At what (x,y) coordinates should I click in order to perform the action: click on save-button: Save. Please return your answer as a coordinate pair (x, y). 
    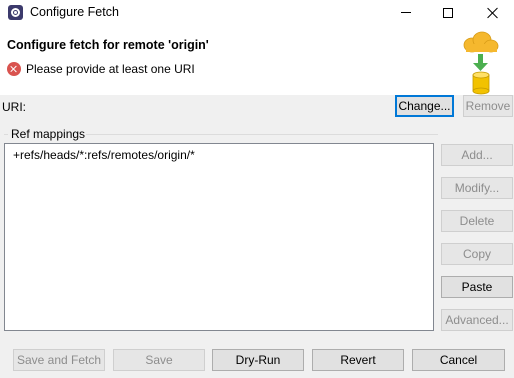
    Looking at the image, I should click on (159, 360).